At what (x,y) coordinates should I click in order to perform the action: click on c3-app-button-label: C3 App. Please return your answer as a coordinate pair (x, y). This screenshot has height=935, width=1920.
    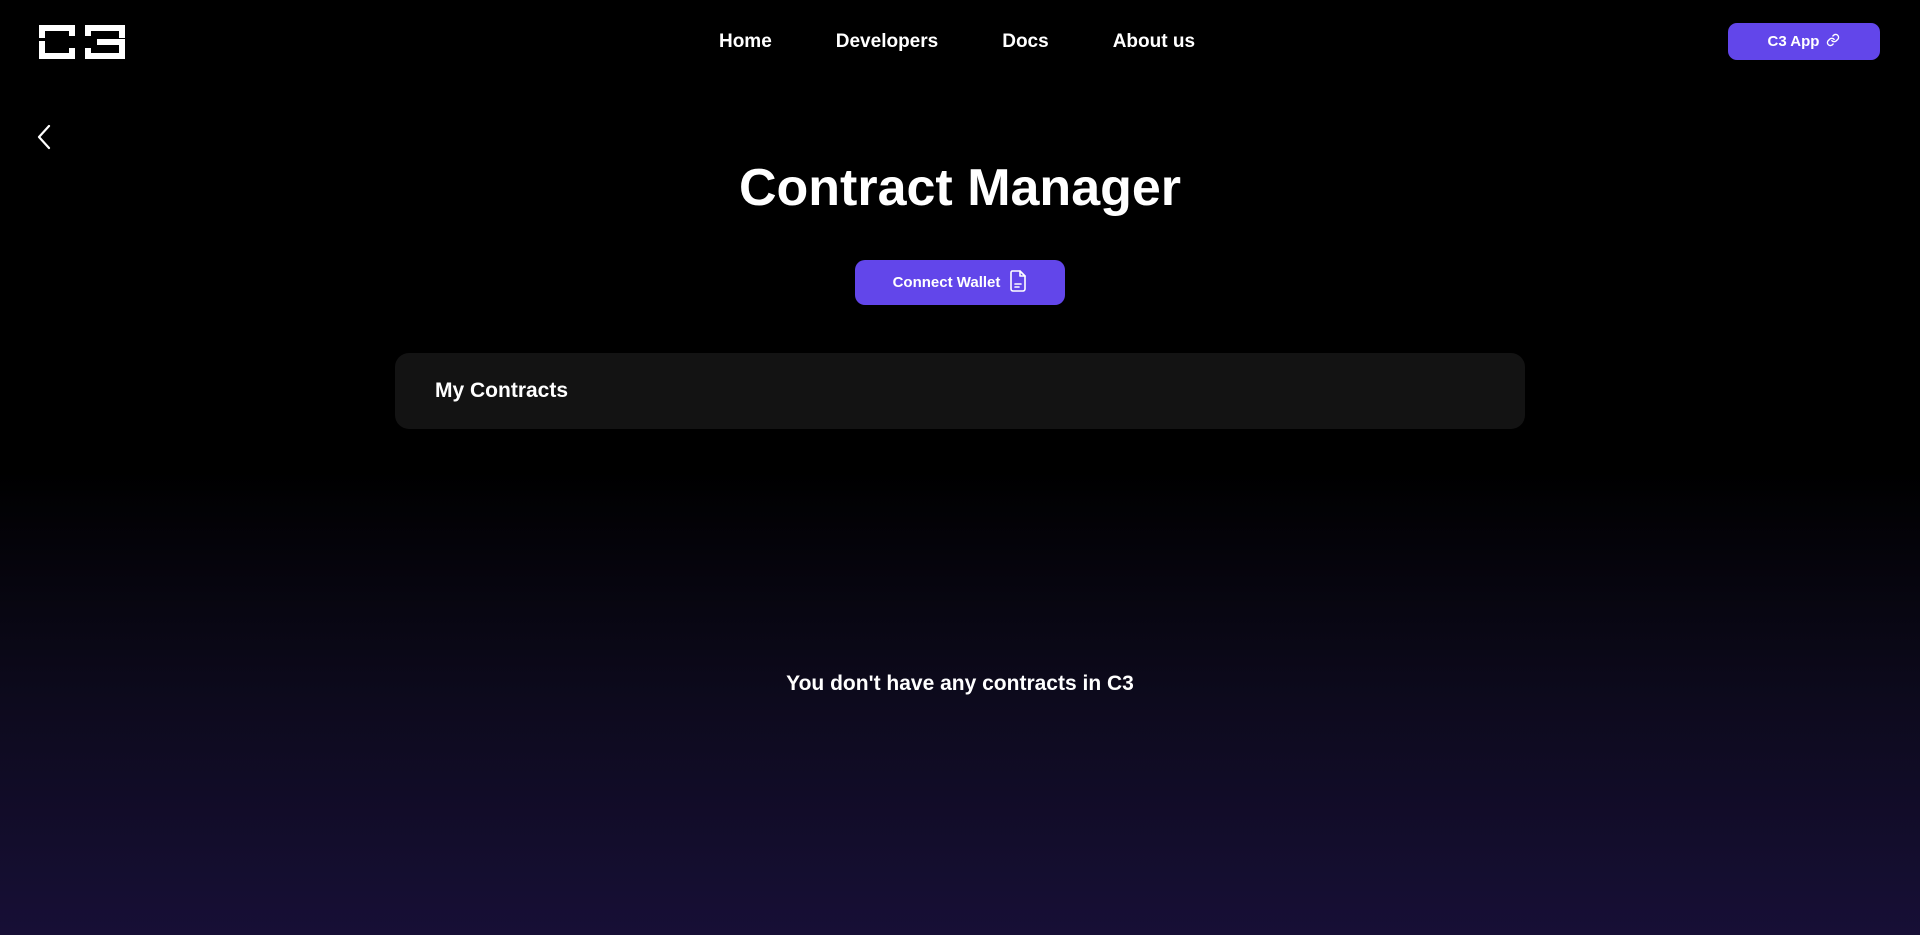
    Looking at the image, I should click on (1793, 41).